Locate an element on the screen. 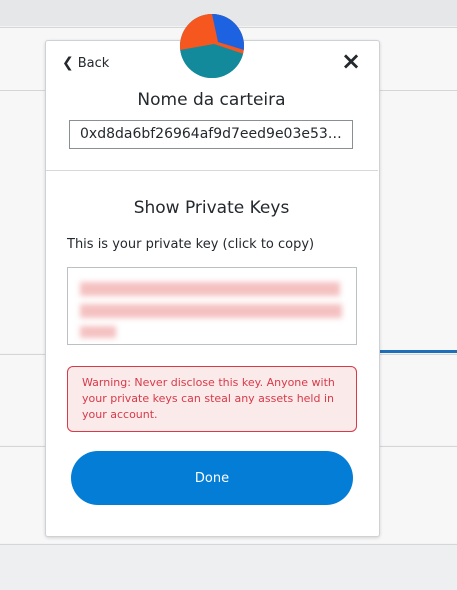 This screenshot has width=457, height=590. account-identicon is located at coordinates (212, 46).